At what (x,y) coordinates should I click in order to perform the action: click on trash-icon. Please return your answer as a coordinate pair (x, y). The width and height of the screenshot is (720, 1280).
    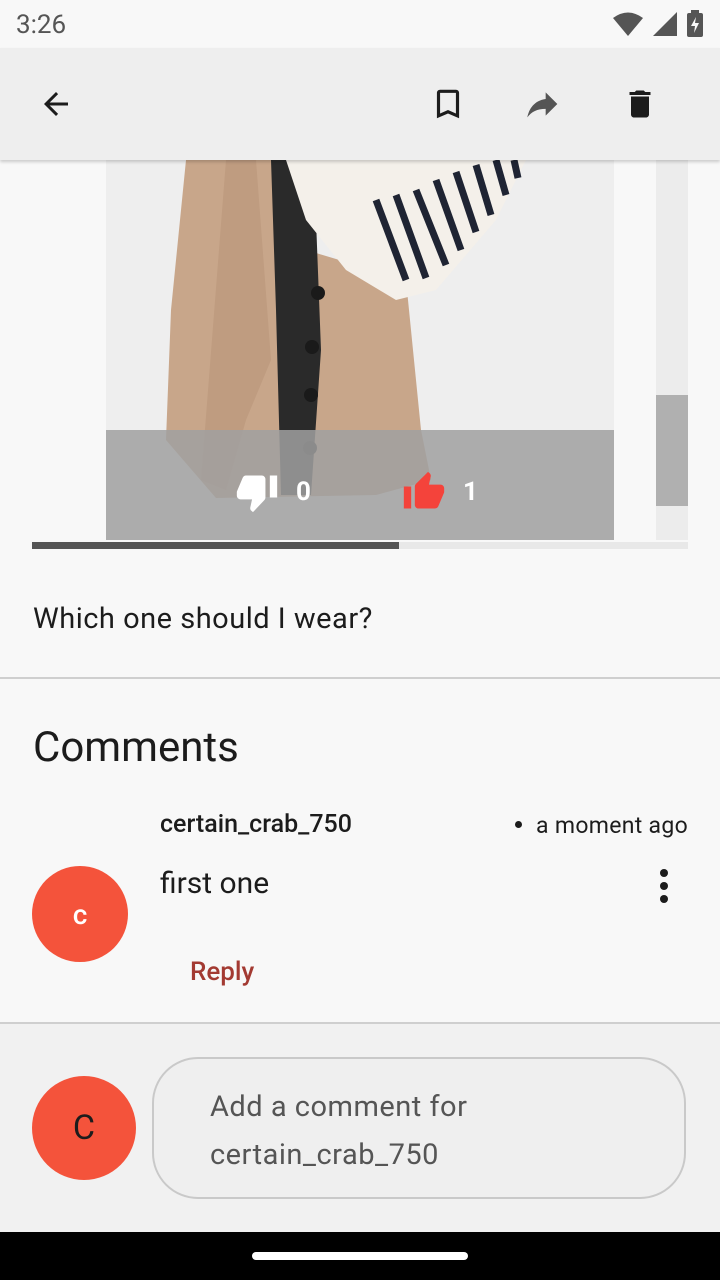
    Looking at the image, I should click on (640, 104).